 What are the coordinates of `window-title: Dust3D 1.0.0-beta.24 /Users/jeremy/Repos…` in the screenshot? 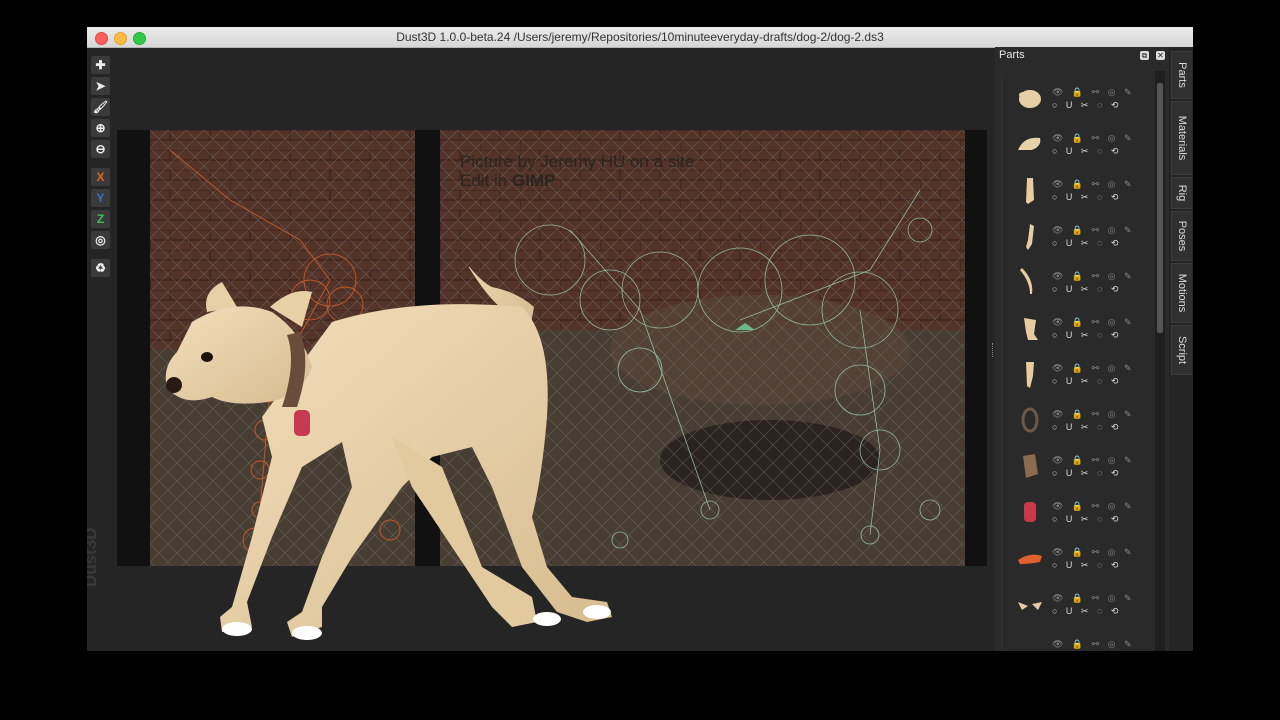 It's located at (640, 37).